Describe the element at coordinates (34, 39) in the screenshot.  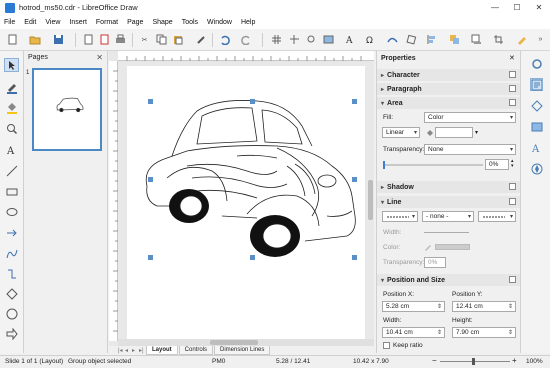
I see `open-folder-icon` at that location.